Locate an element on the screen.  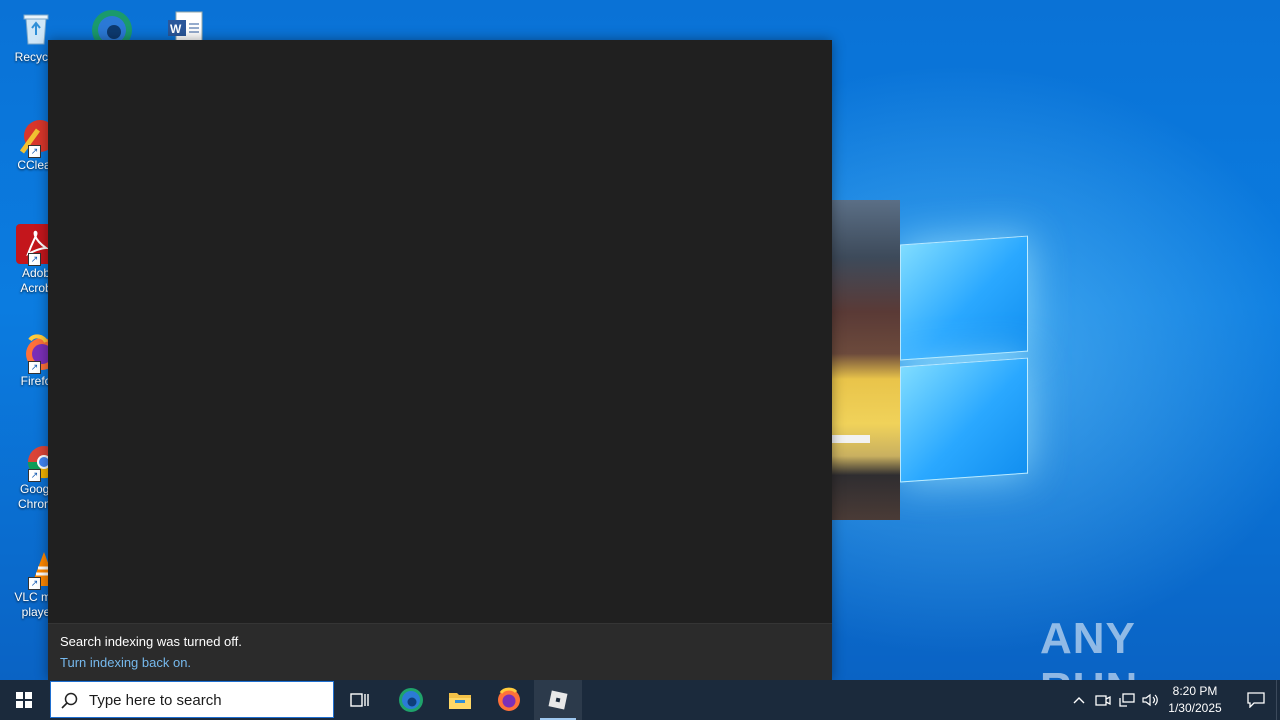
roblox-icon is located at coordinates (558, 700).